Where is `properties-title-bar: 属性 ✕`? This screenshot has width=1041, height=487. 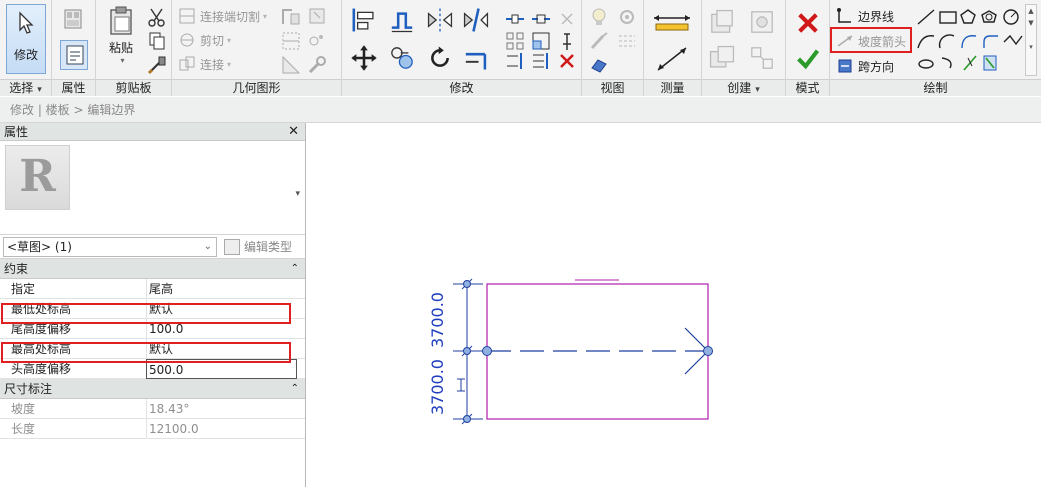 properties-title-bar: 属性 ✕ is located at coordinates (152, 132).